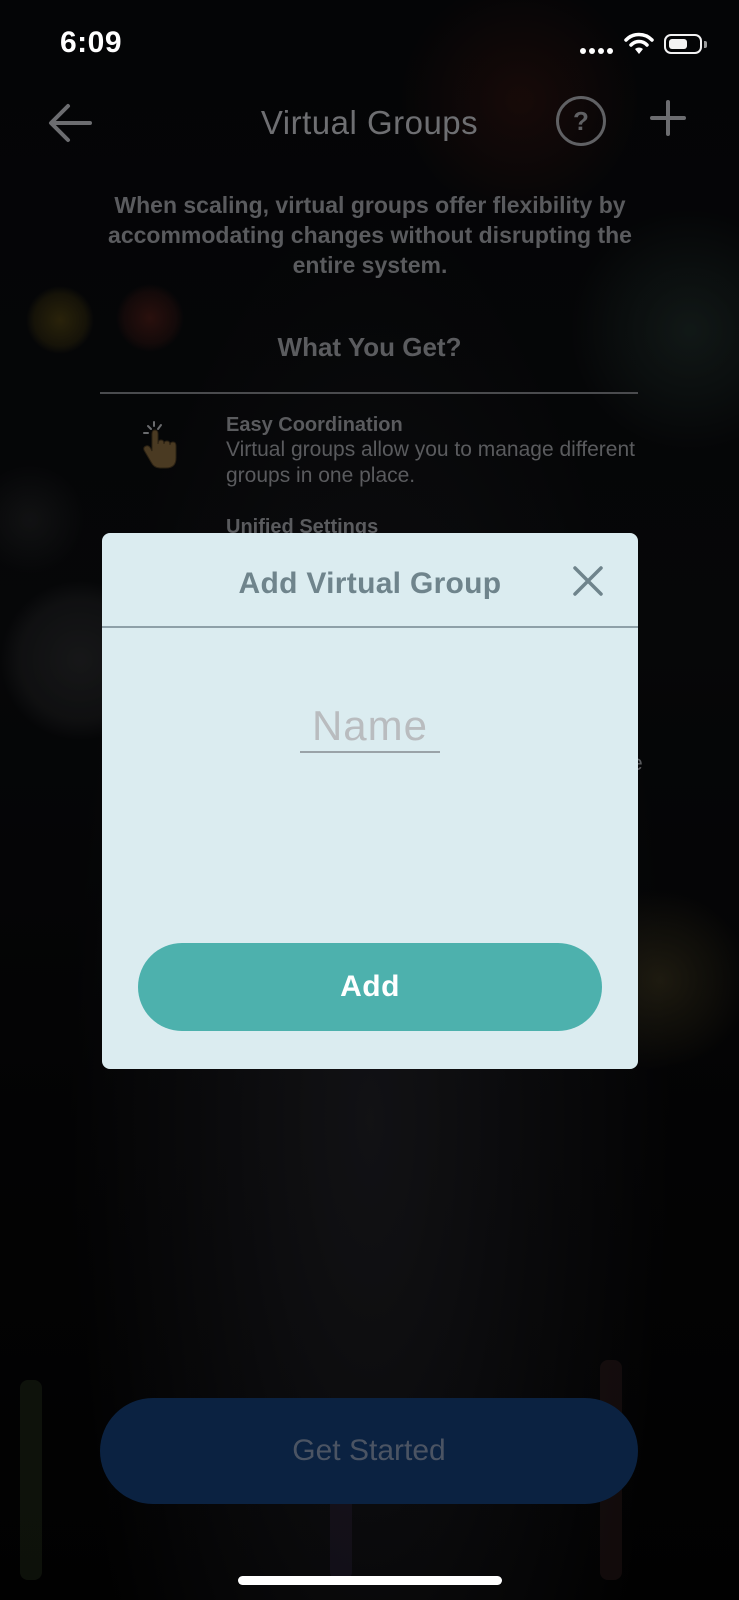 Image resolution: width=739 pixels, height=1600 pixels. Describe the element at coordinates (369, 1451) in the screenshot. I see `get-started-button: Get Started` at that location.